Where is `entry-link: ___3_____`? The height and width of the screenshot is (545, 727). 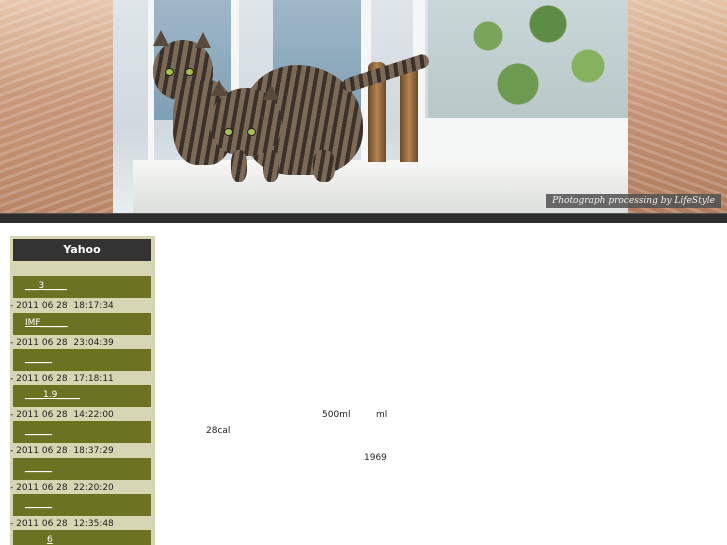 entry-link: ___3_____ is located at coordinates (46, 286).